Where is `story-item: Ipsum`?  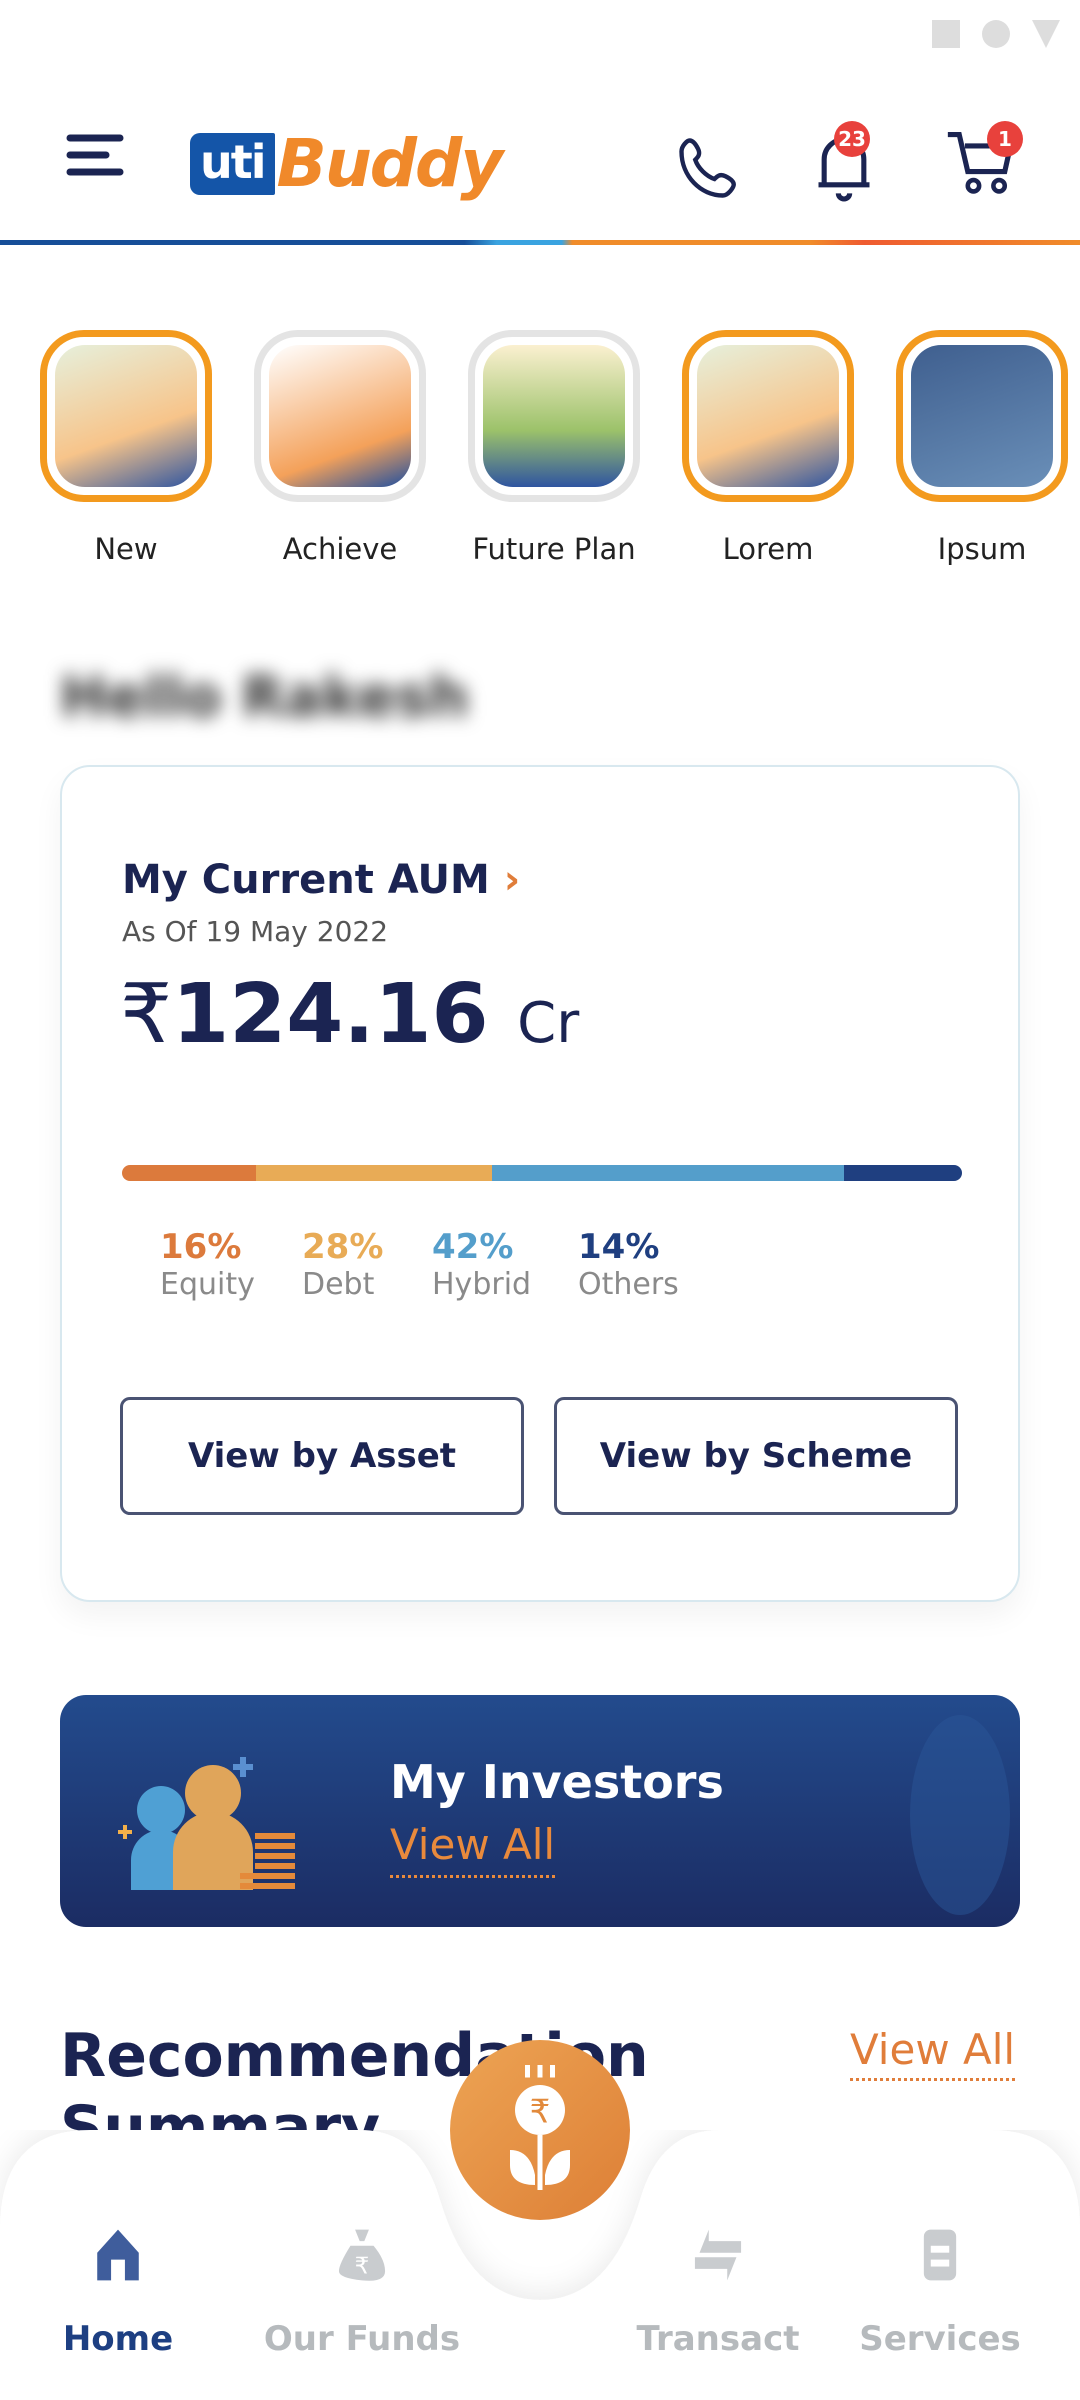 story-item: Ipsum is located at coordinates (982, 448).